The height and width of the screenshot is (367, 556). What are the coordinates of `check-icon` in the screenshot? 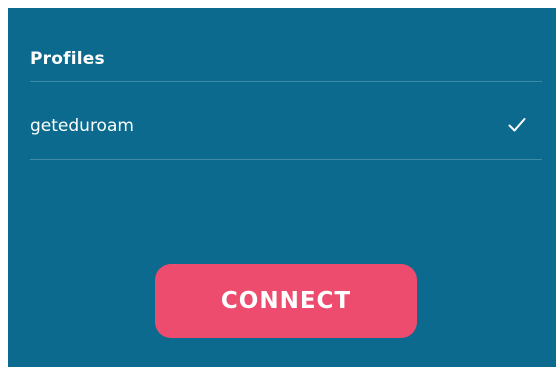 It's located at (517, 125).